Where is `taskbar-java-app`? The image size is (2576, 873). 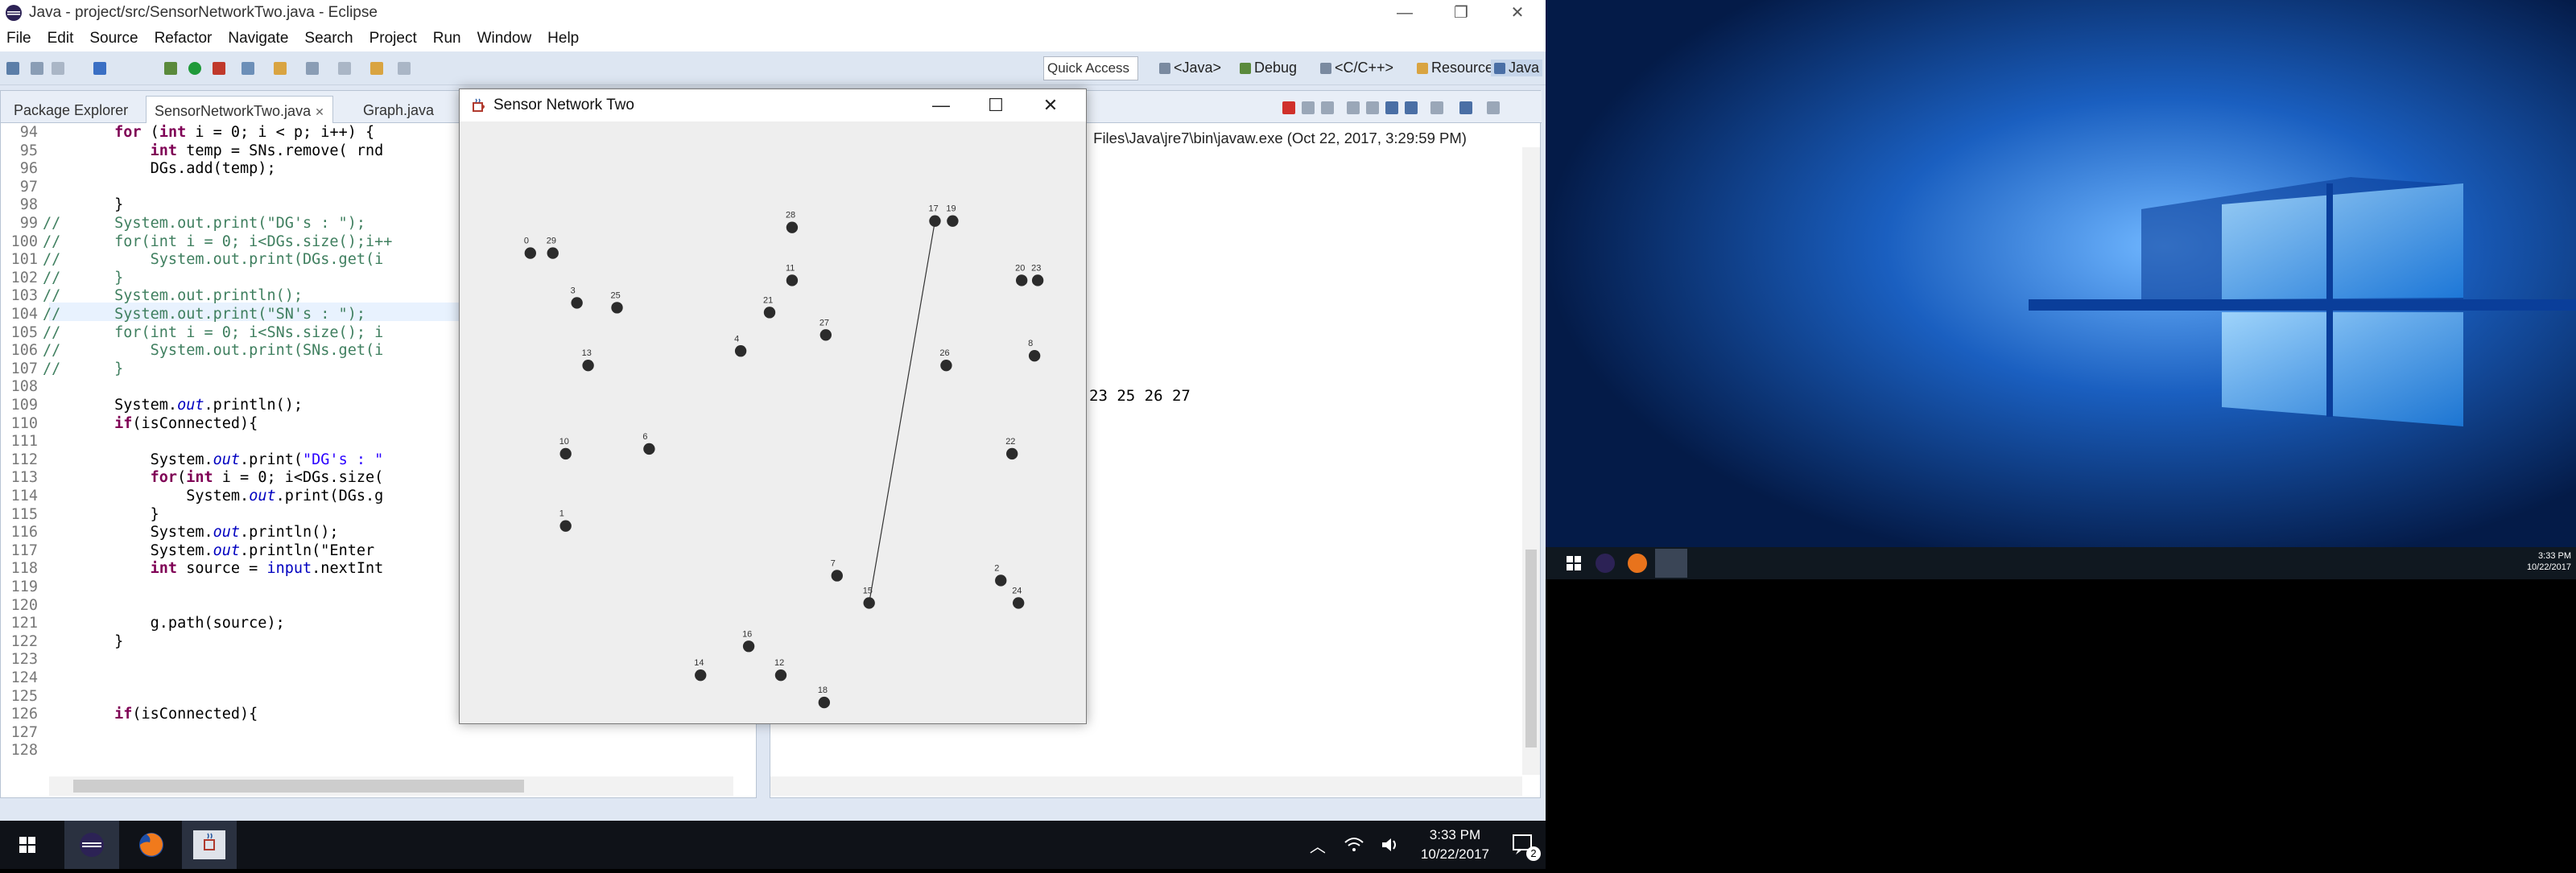
taskbar-java-app is located at coordinates (209, 845).